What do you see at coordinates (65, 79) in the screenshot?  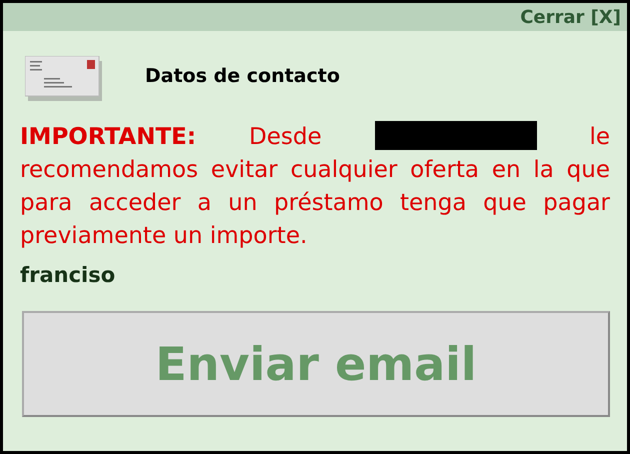 I see `envelope-icon` at bounding box center [65, 79].